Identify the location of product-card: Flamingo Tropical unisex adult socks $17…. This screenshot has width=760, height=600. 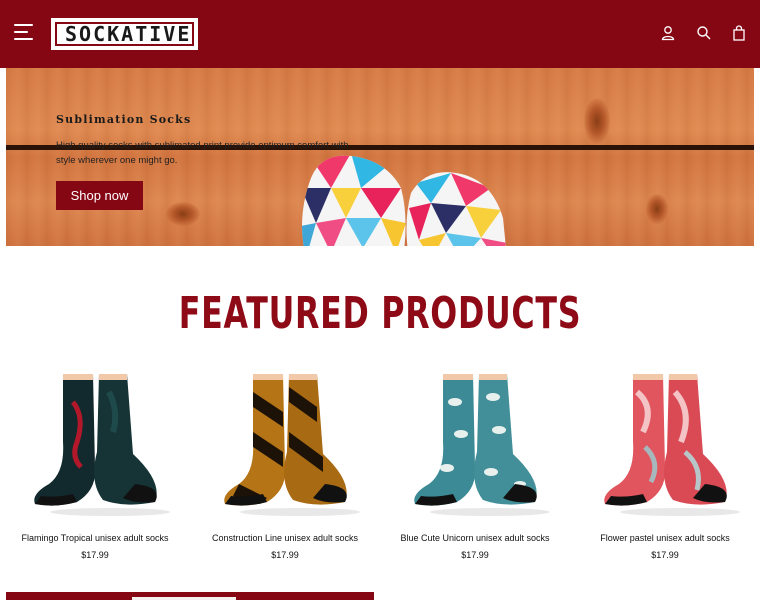
(95, 469).